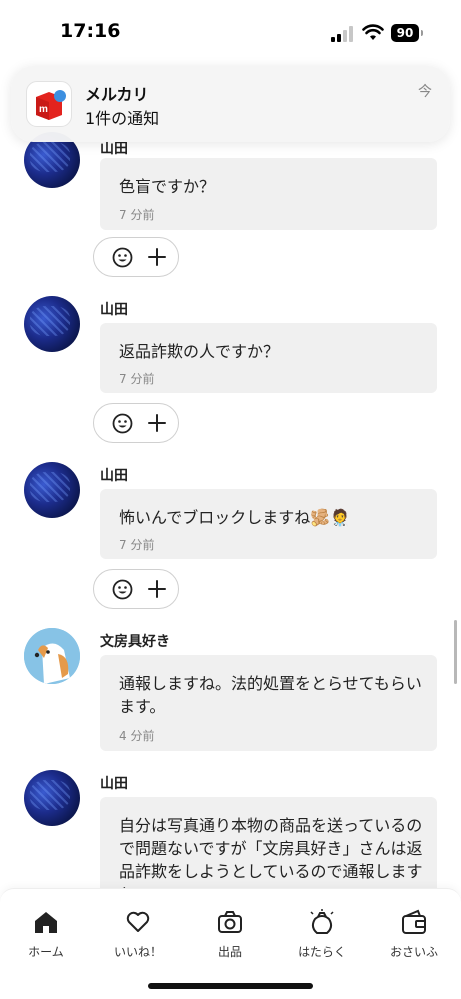  Describe the element at coordinates (122, 118) in the screenshot. I see `notification-body: 1件の通知` at that location.